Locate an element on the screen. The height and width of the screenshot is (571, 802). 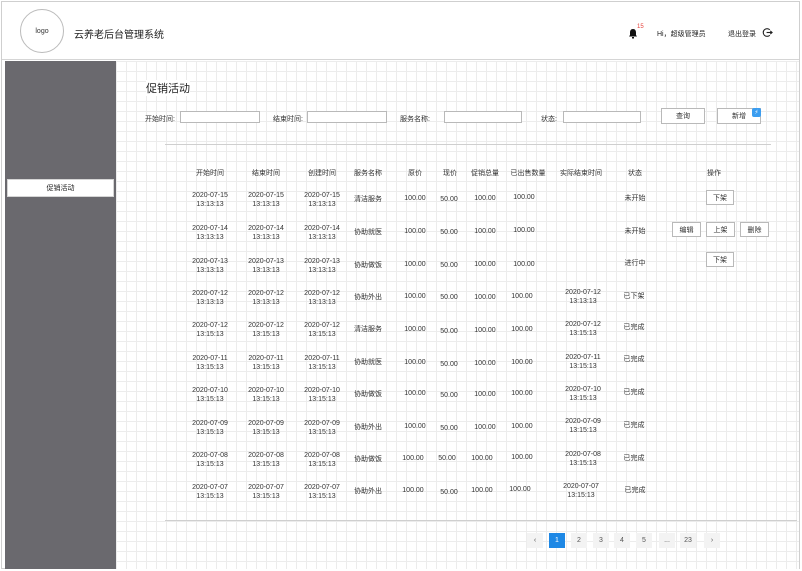
cell-created-date: 2020-07-15 is located at coordinates (322, 195).